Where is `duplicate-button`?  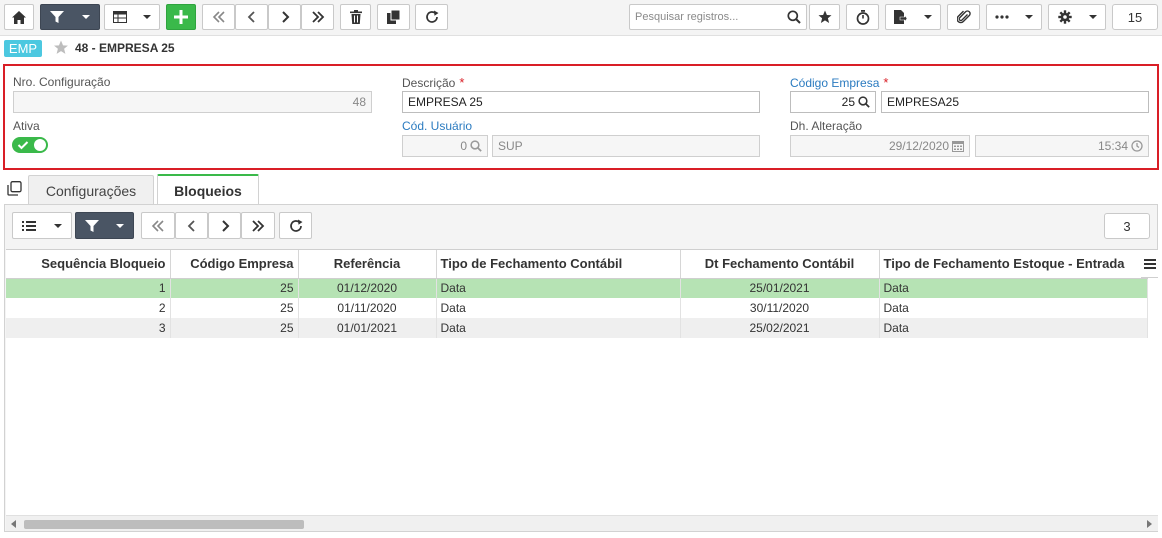
duplicate-button is located at coordinates (393, 17).